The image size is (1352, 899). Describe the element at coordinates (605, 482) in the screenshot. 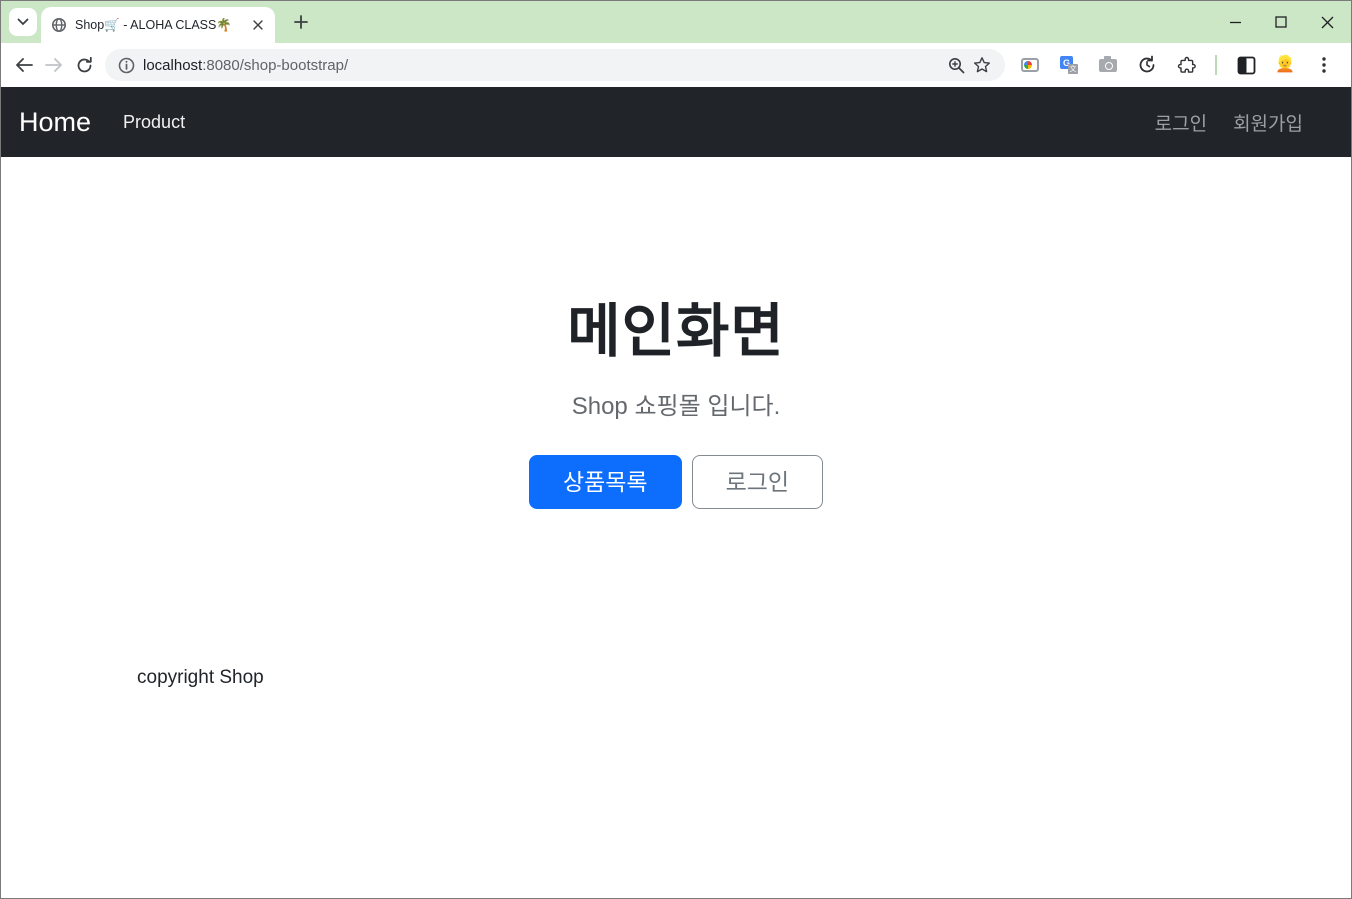

I see `product-list-button: 상품목록` at that location.